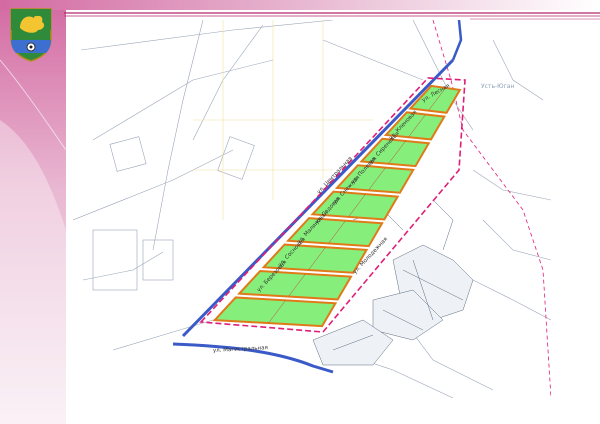 The width and height of the screenshot is (600, 424). I want to click on coat-of-arms-icon, so click(31, 35).